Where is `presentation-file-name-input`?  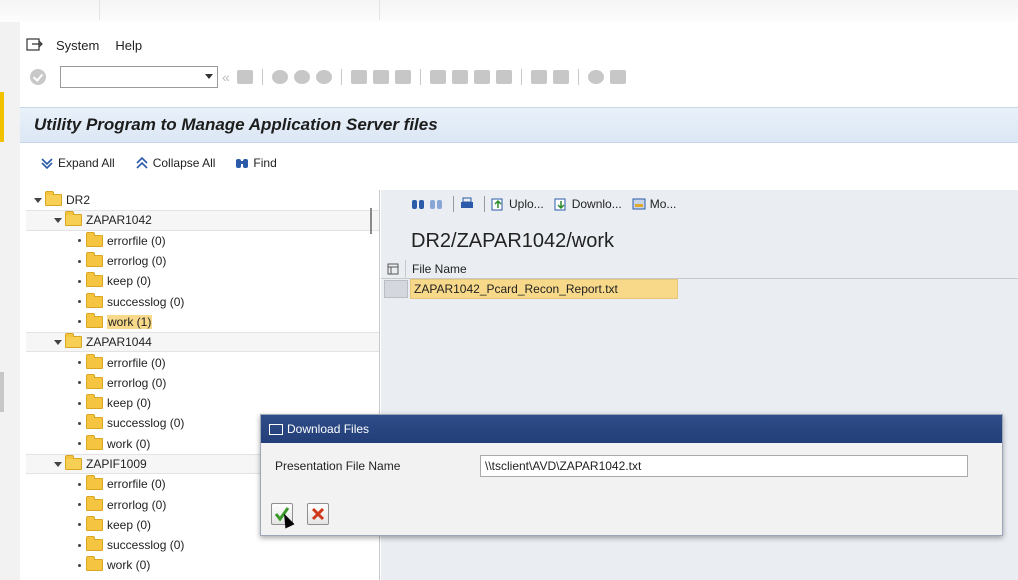 presentation-file-name-input is located at coordinates (724, 466).